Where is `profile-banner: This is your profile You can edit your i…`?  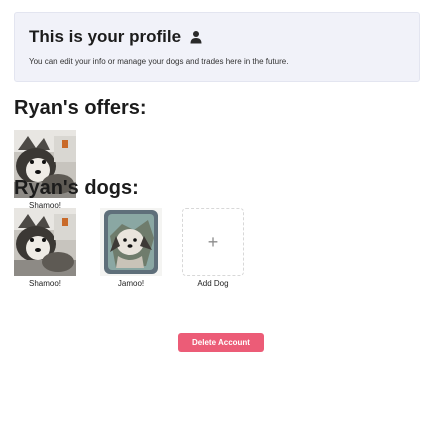 profile-banner: This is your profile You can edit your i… is located at coordinates (217, 47).